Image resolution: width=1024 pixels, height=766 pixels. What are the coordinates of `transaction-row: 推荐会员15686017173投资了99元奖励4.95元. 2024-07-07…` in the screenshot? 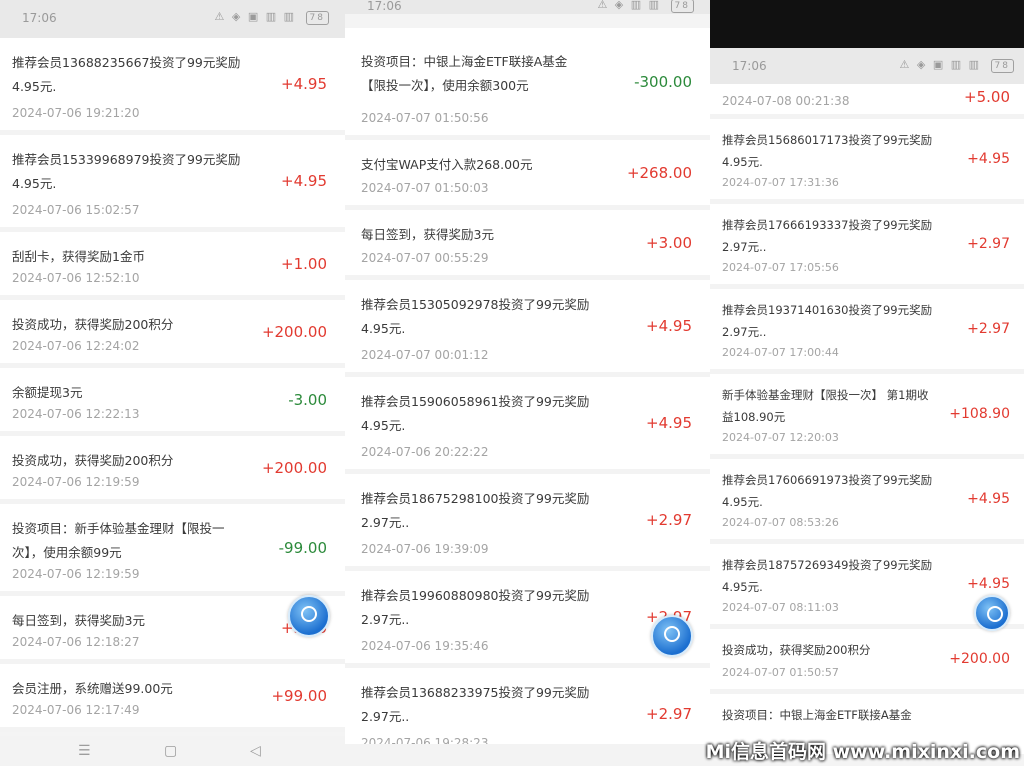 It's located at (867, 161).